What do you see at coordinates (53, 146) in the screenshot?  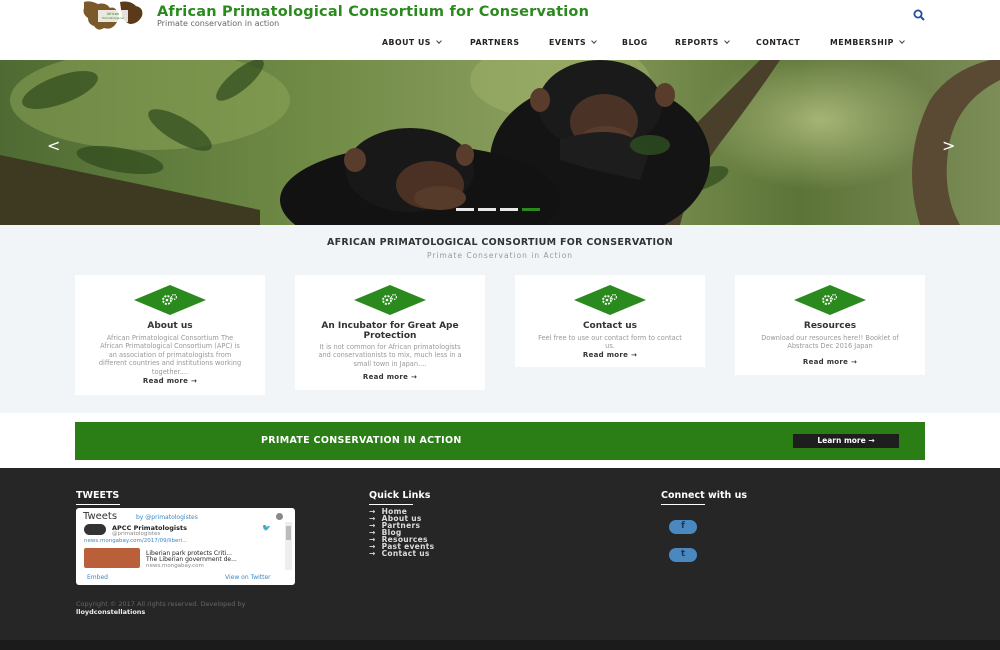 I see `slider-prev-button: <` at bounding box center [53, 146].